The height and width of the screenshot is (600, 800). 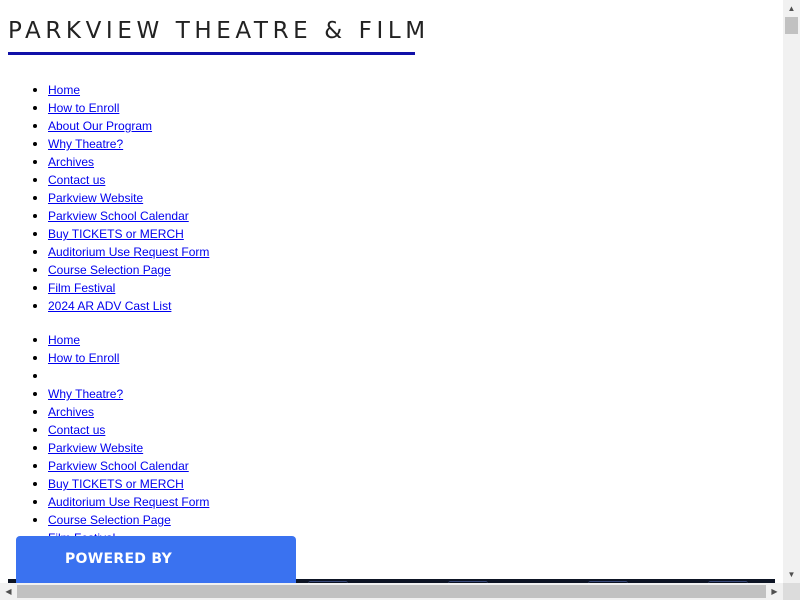 What do you see at coordinates (109, 306) in the screenshot?
I see `nav-link: 2024 AR ADV Cast List` at bounding box center [109, 306].